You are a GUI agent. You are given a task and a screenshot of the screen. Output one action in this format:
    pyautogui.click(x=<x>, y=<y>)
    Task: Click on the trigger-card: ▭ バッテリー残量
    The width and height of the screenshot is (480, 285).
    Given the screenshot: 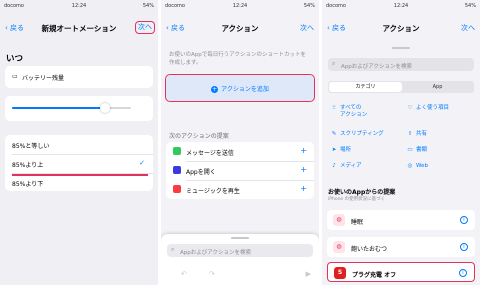 What is the action you would take?
    pyautogui.click(x=79, y=77)
    